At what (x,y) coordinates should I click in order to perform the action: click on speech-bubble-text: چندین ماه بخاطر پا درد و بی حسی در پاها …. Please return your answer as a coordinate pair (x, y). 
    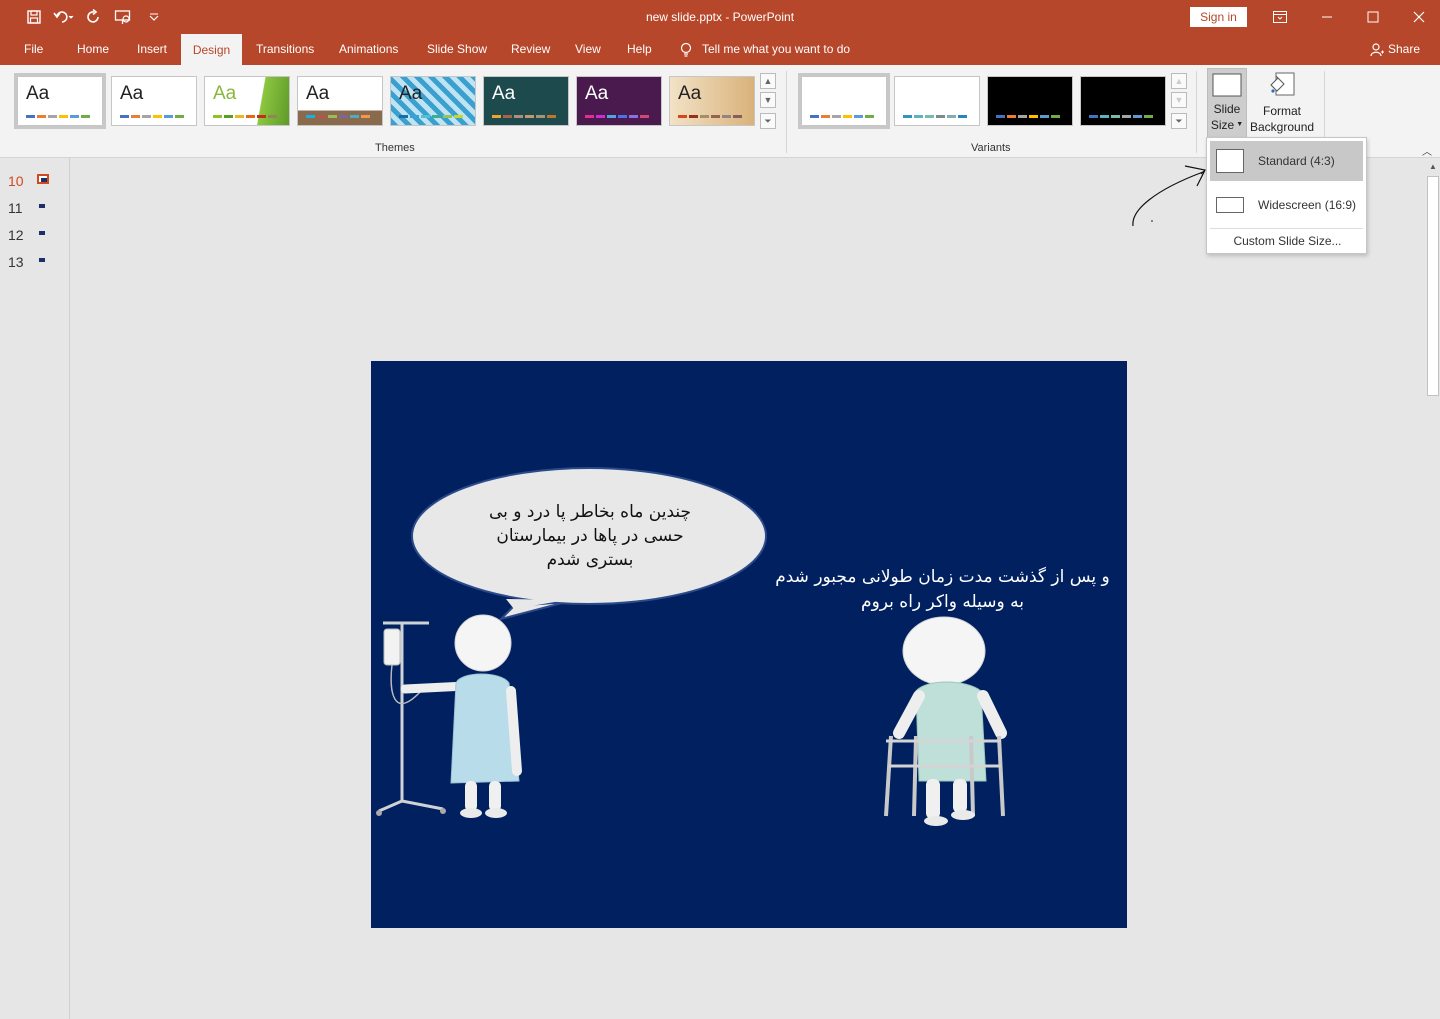
    Looking at the image, I should click on (590, 536).